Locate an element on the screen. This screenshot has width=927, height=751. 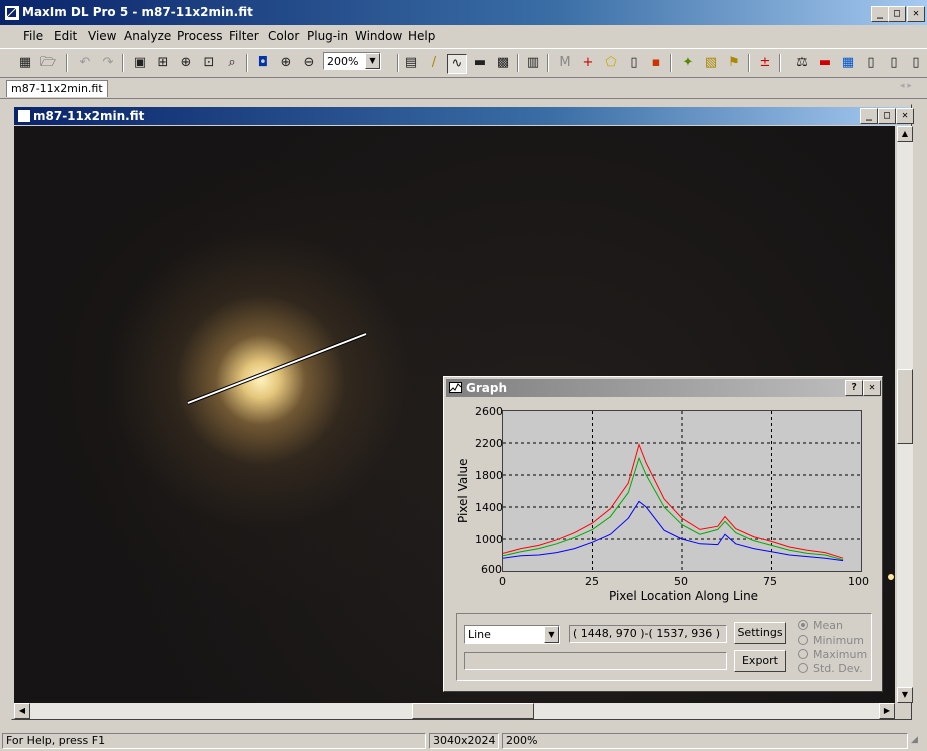
graph-mode-select: Line ▼ is located at coordinates (512, 634).